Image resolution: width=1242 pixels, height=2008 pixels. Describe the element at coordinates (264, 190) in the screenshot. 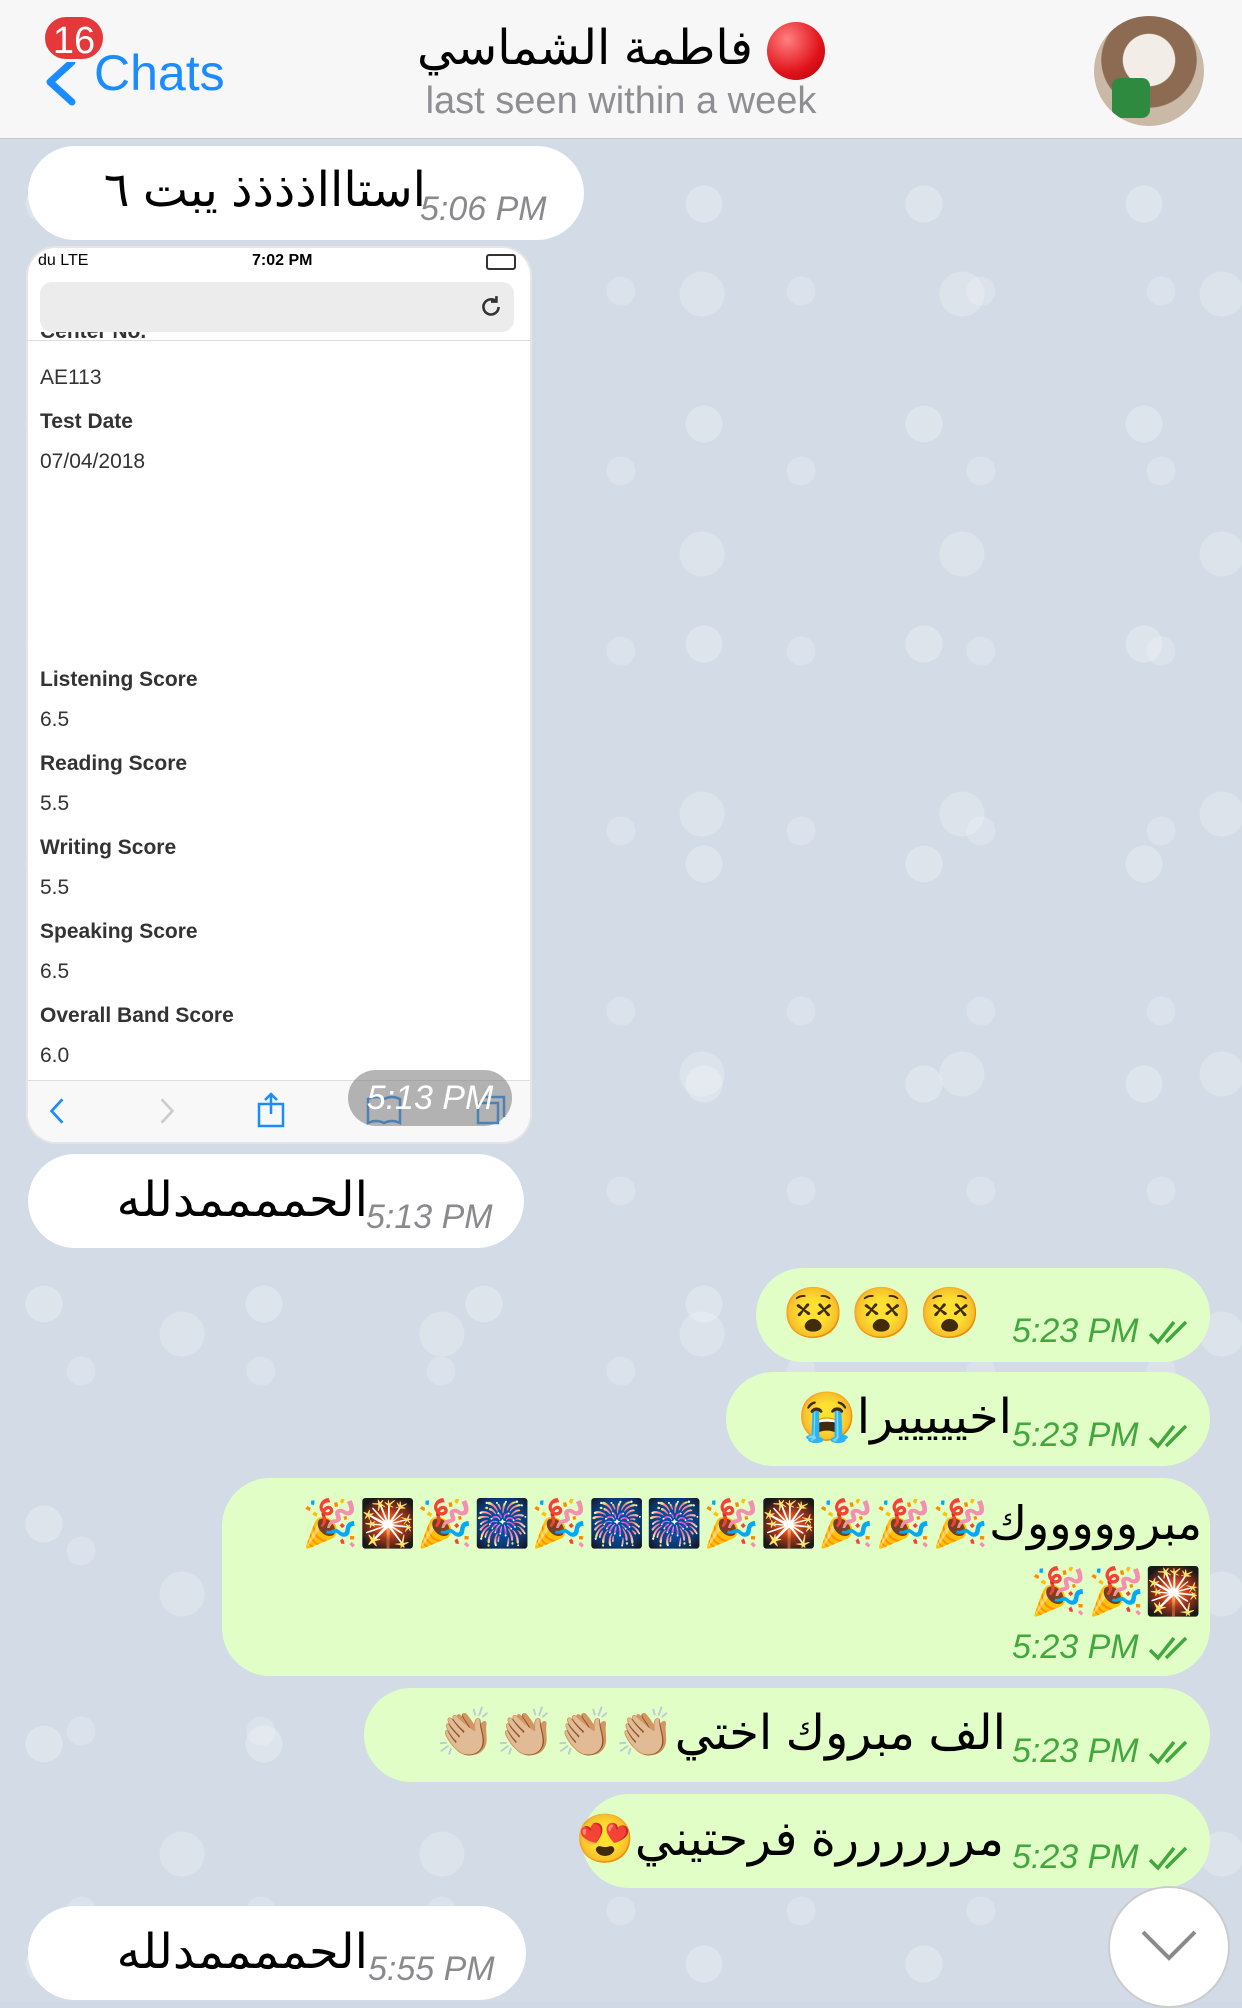

I see `message-text: استاااذذذذ يبت ٦` at that location.